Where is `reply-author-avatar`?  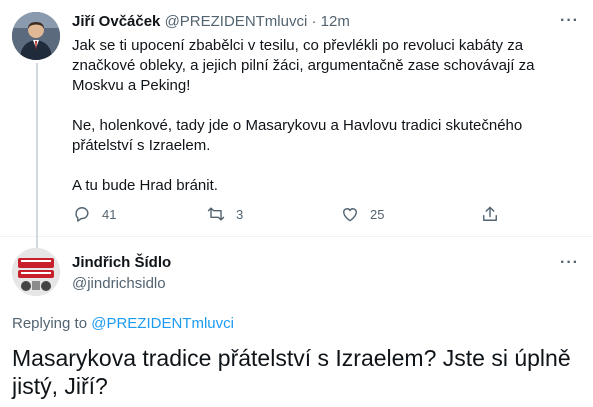 reply-author-avatar is located at coordinates (36, 272).